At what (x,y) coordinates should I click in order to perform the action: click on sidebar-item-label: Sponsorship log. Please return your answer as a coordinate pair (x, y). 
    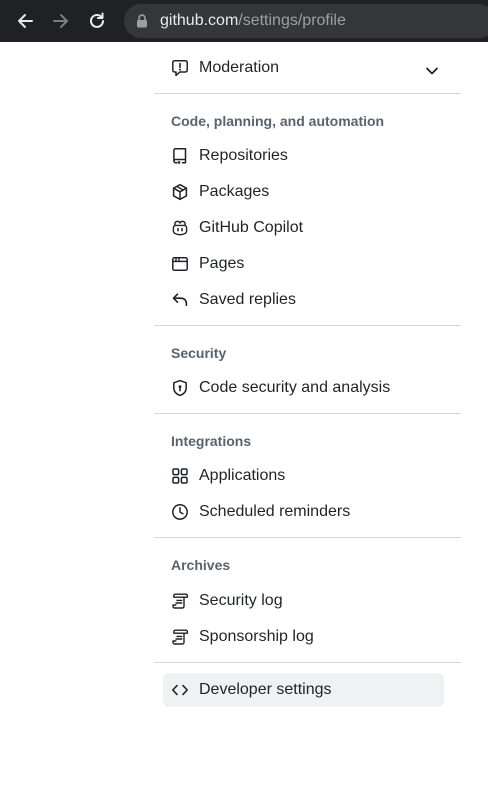
    Looking at the image, I should click on (256, 636).